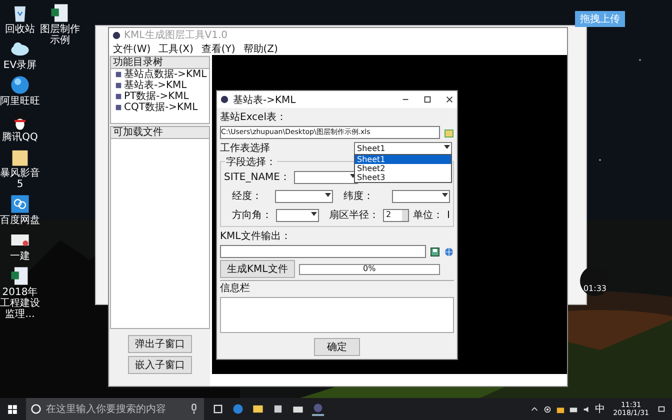 The width and height of the screenshot is (672, 420). What do you see at coordinates (20, 101) in the screenshot?
I see `icon-label: 阿里旺旺` at bounding box center [20, 101].